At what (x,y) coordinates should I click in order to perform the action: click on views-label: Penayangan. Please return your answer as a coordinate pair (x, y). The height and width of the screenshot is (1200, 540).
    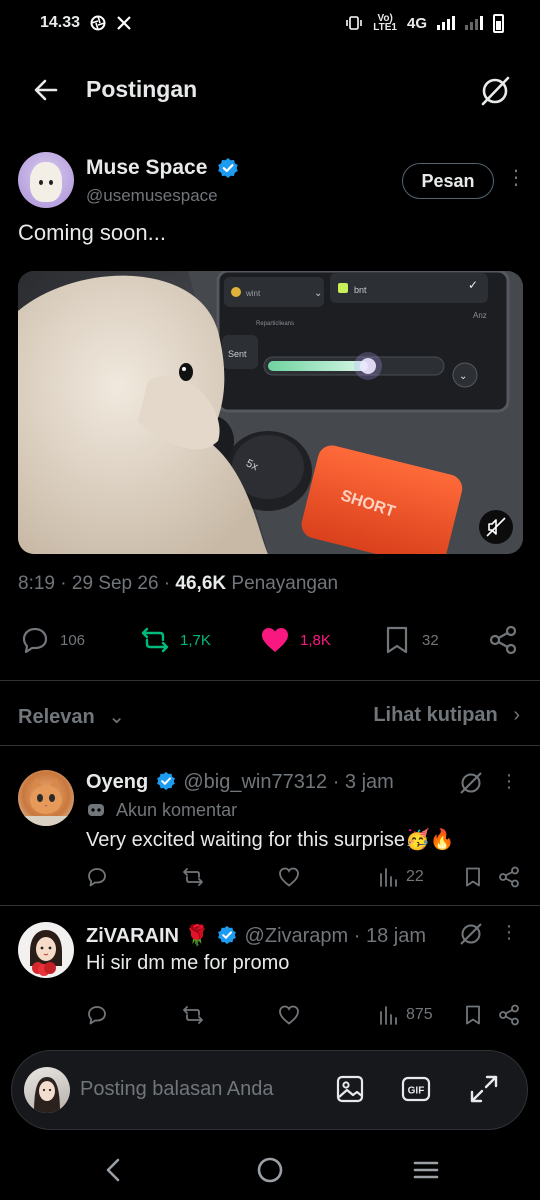
    Looking at the image, I should click on (285, 583).